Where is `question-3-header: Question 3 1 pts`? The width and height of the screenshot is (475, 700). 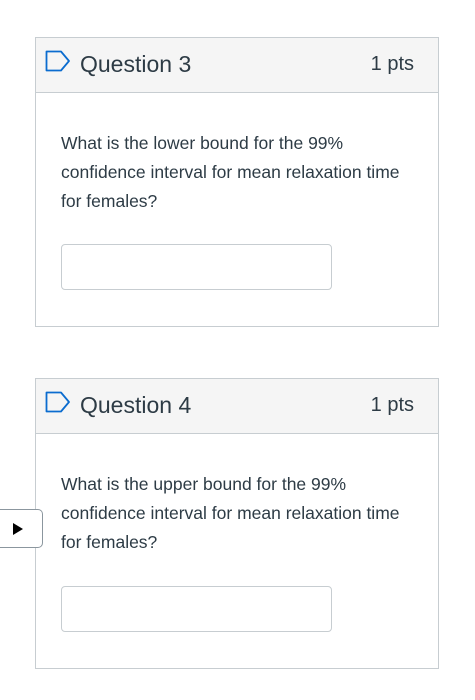 question-3-header: Question 3 1 pts is located at coordinates (237, 65).